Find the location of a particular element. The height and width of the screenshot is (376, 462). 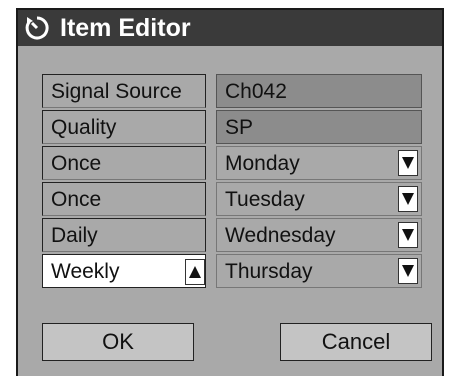

timer-icon is located at coordinates (37, 28).